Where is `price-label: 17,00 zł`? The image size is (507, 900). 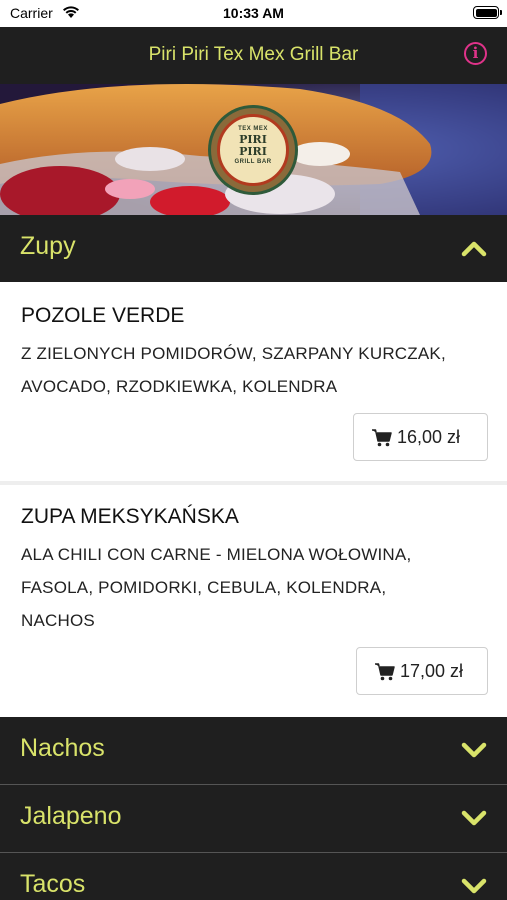 price-label: 17,00 zł is located at coordinates (432, 671).